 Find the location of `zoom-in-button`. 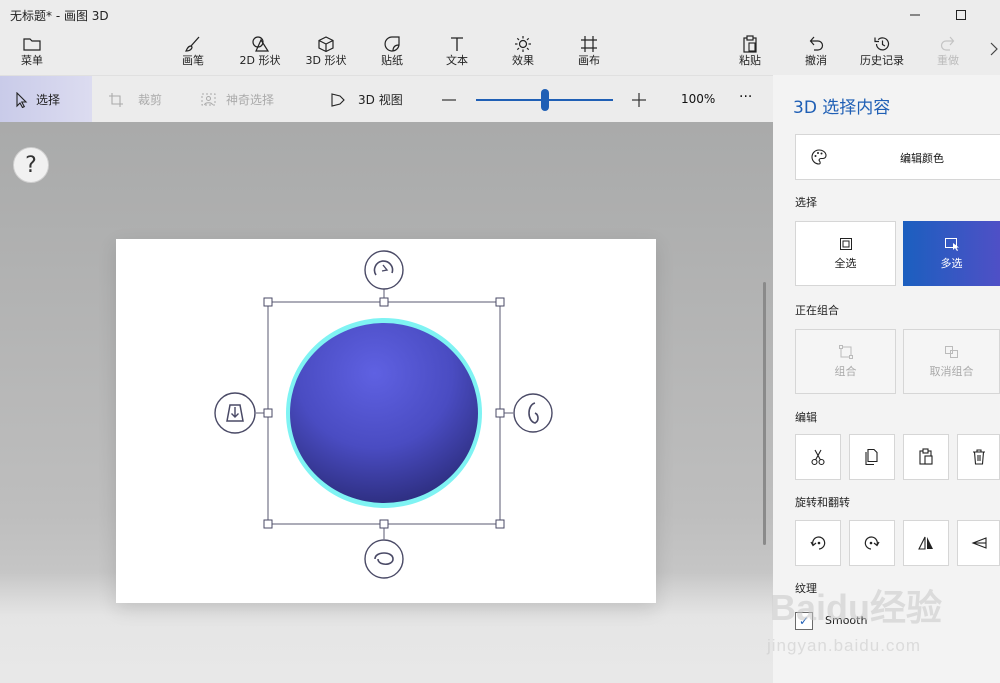

zoom-in-button is located at coordinates (639, 100).